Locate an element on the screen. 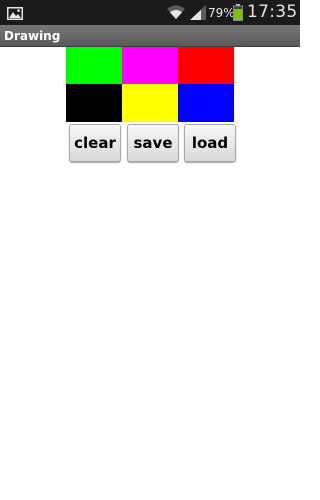 This screenshot has height=500, width=320. save-button: save is located at coordinates (153, 143).